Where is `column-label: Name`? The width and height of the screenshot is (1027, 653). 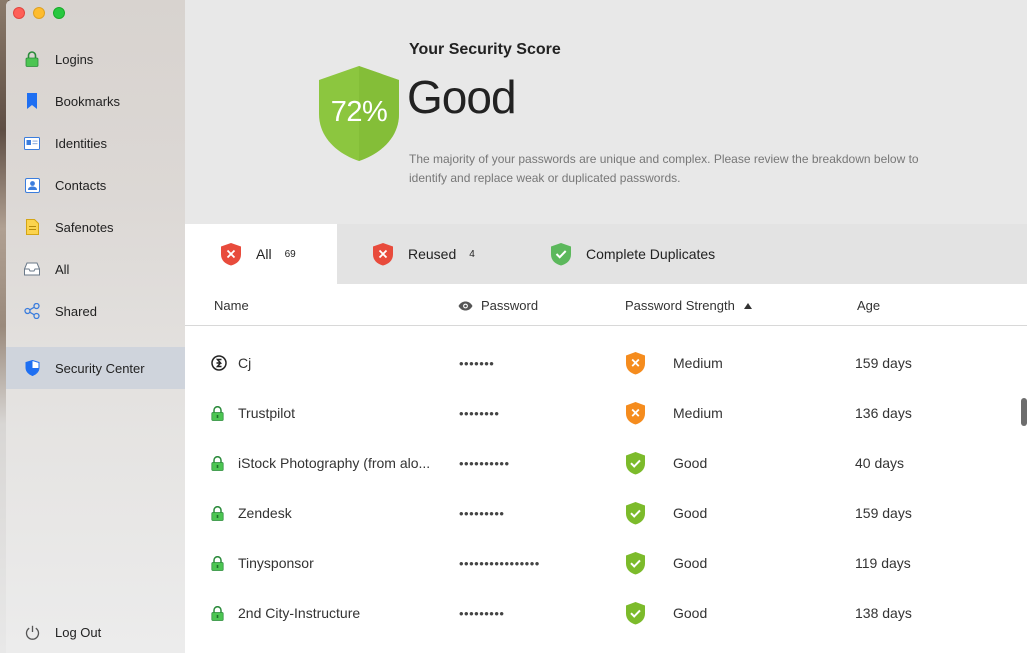
column-label: Name is located at coordinates (231, 305).